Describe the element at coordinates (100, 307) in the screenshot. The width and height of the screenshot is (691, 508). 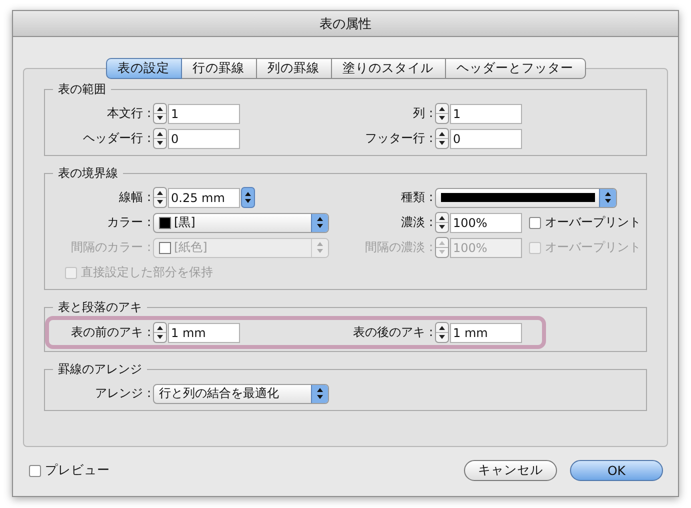
I see `group-title: 表と段落のアキ` at that location.